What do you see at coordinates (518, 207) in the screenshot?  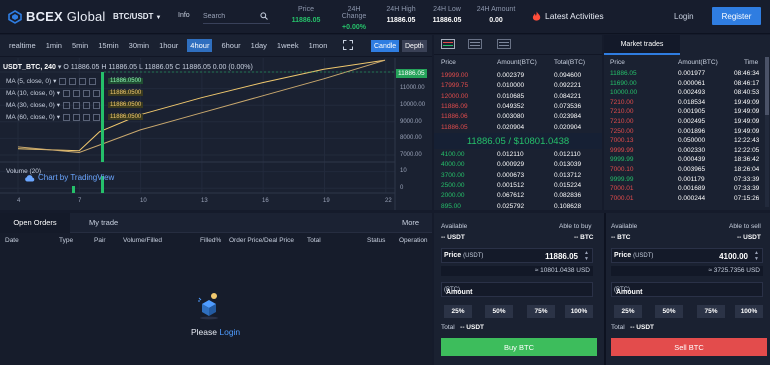 I see `bid-row: 895.00 0.025792 0.108628` at bounding box center [518, 207].